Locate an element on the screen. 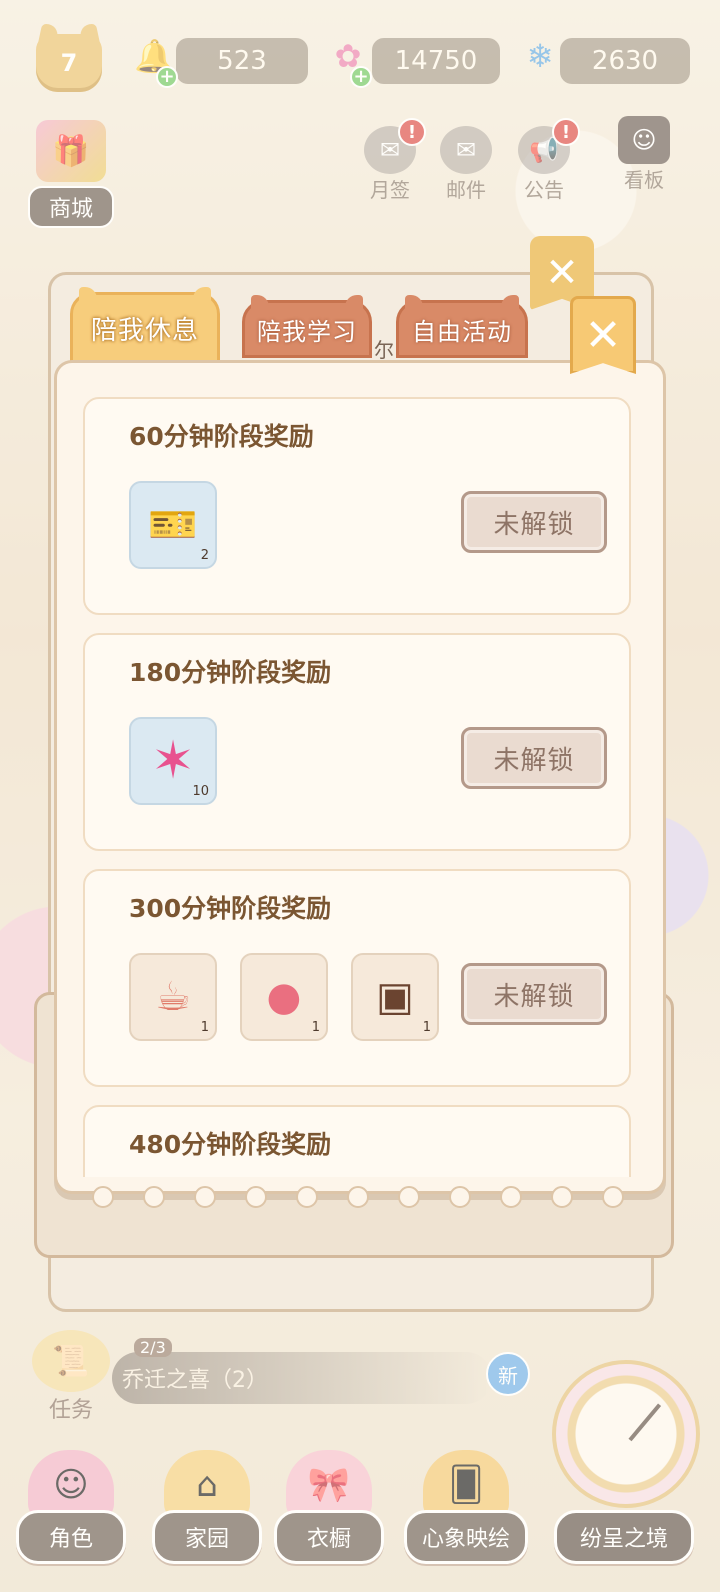 The width and height of the screenshot is (720, 1592). ticket-icon: 🎫 is located at coordinates (173, 525).